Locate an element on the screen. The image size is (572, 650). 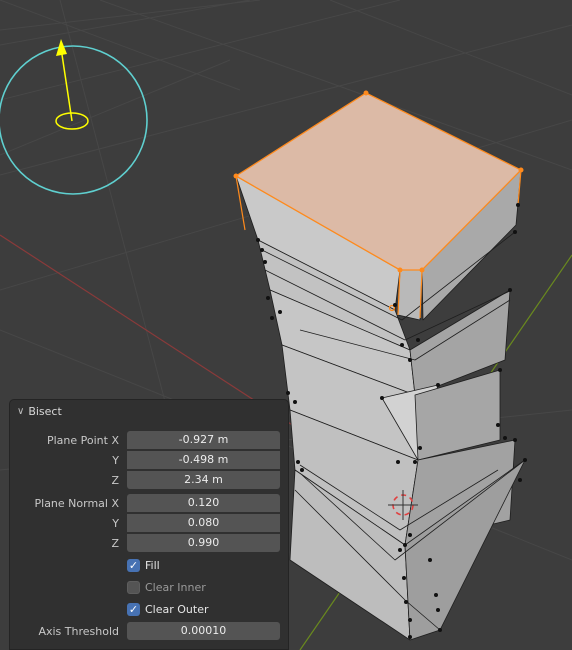
clear-outer-label: Clear Outer is located at coordinates (177, 609).